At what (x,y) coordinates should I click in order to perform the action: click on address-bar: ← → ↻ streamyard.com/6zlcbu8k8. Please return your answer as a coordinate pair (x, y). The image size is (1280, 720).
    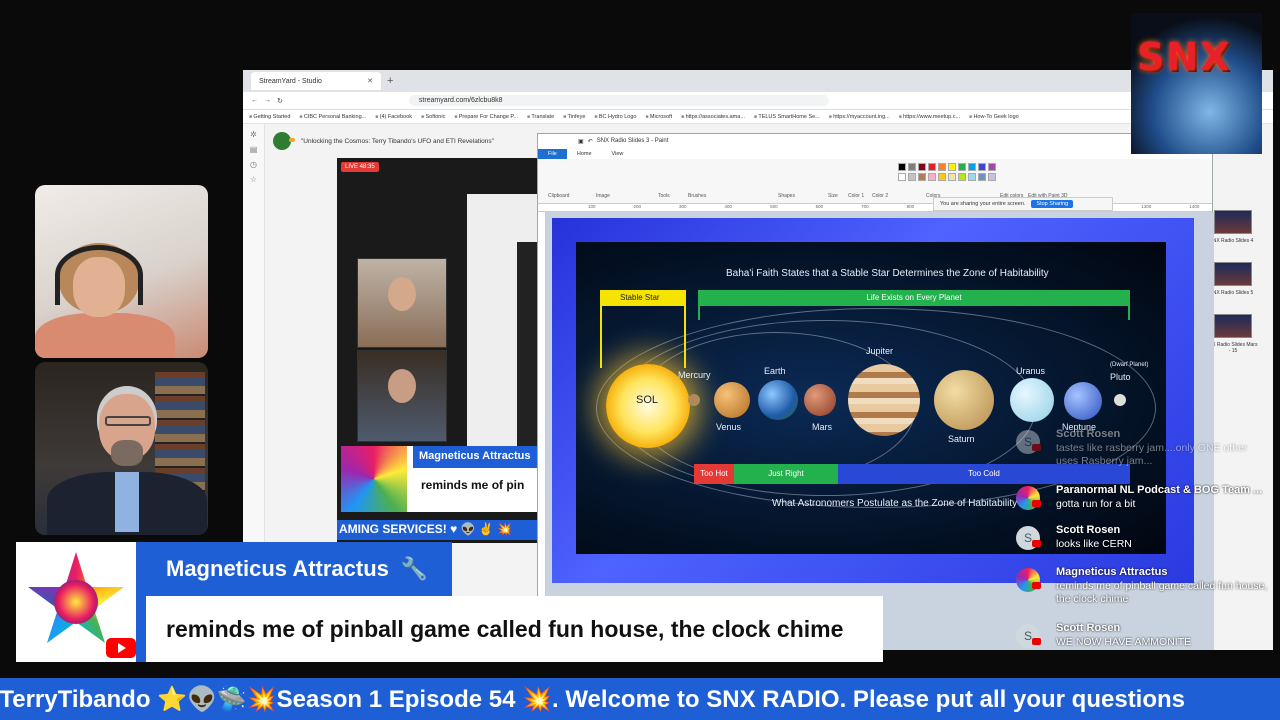
    Looking at the image, I should click on (758, 101).